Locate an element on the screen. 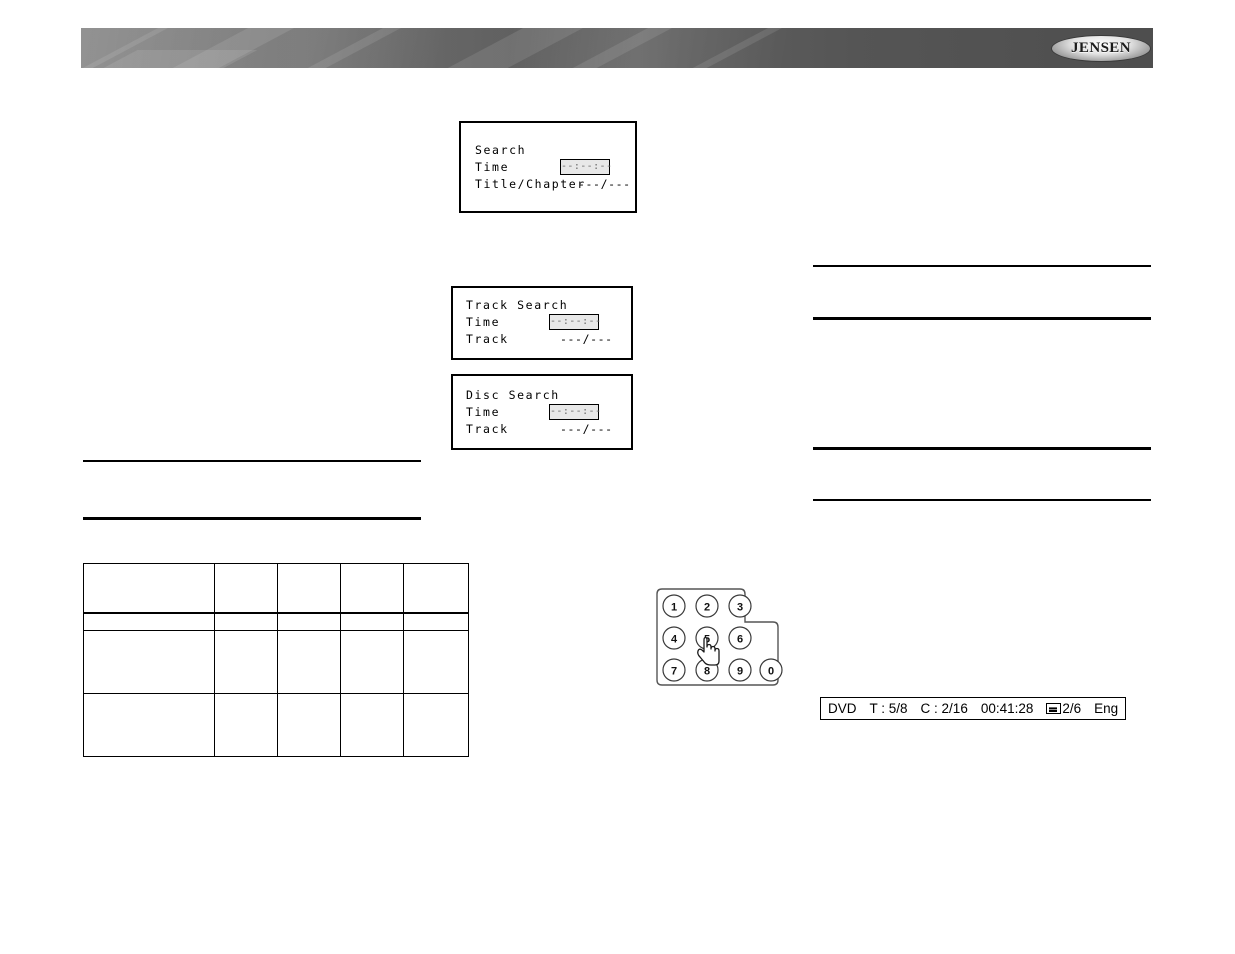 The height and width of the screenshot is (954, 1235). keypad-key-9: 9 is located at coordinates (740, 670).